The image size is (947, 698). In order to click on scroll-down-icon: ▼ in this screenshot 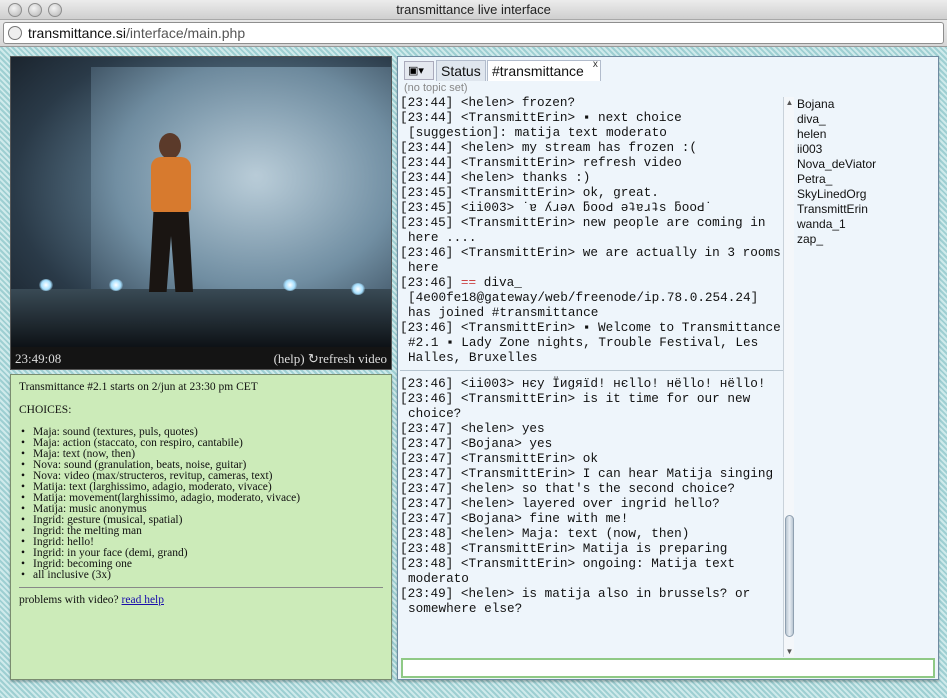, I will do `click(789, 651)`.